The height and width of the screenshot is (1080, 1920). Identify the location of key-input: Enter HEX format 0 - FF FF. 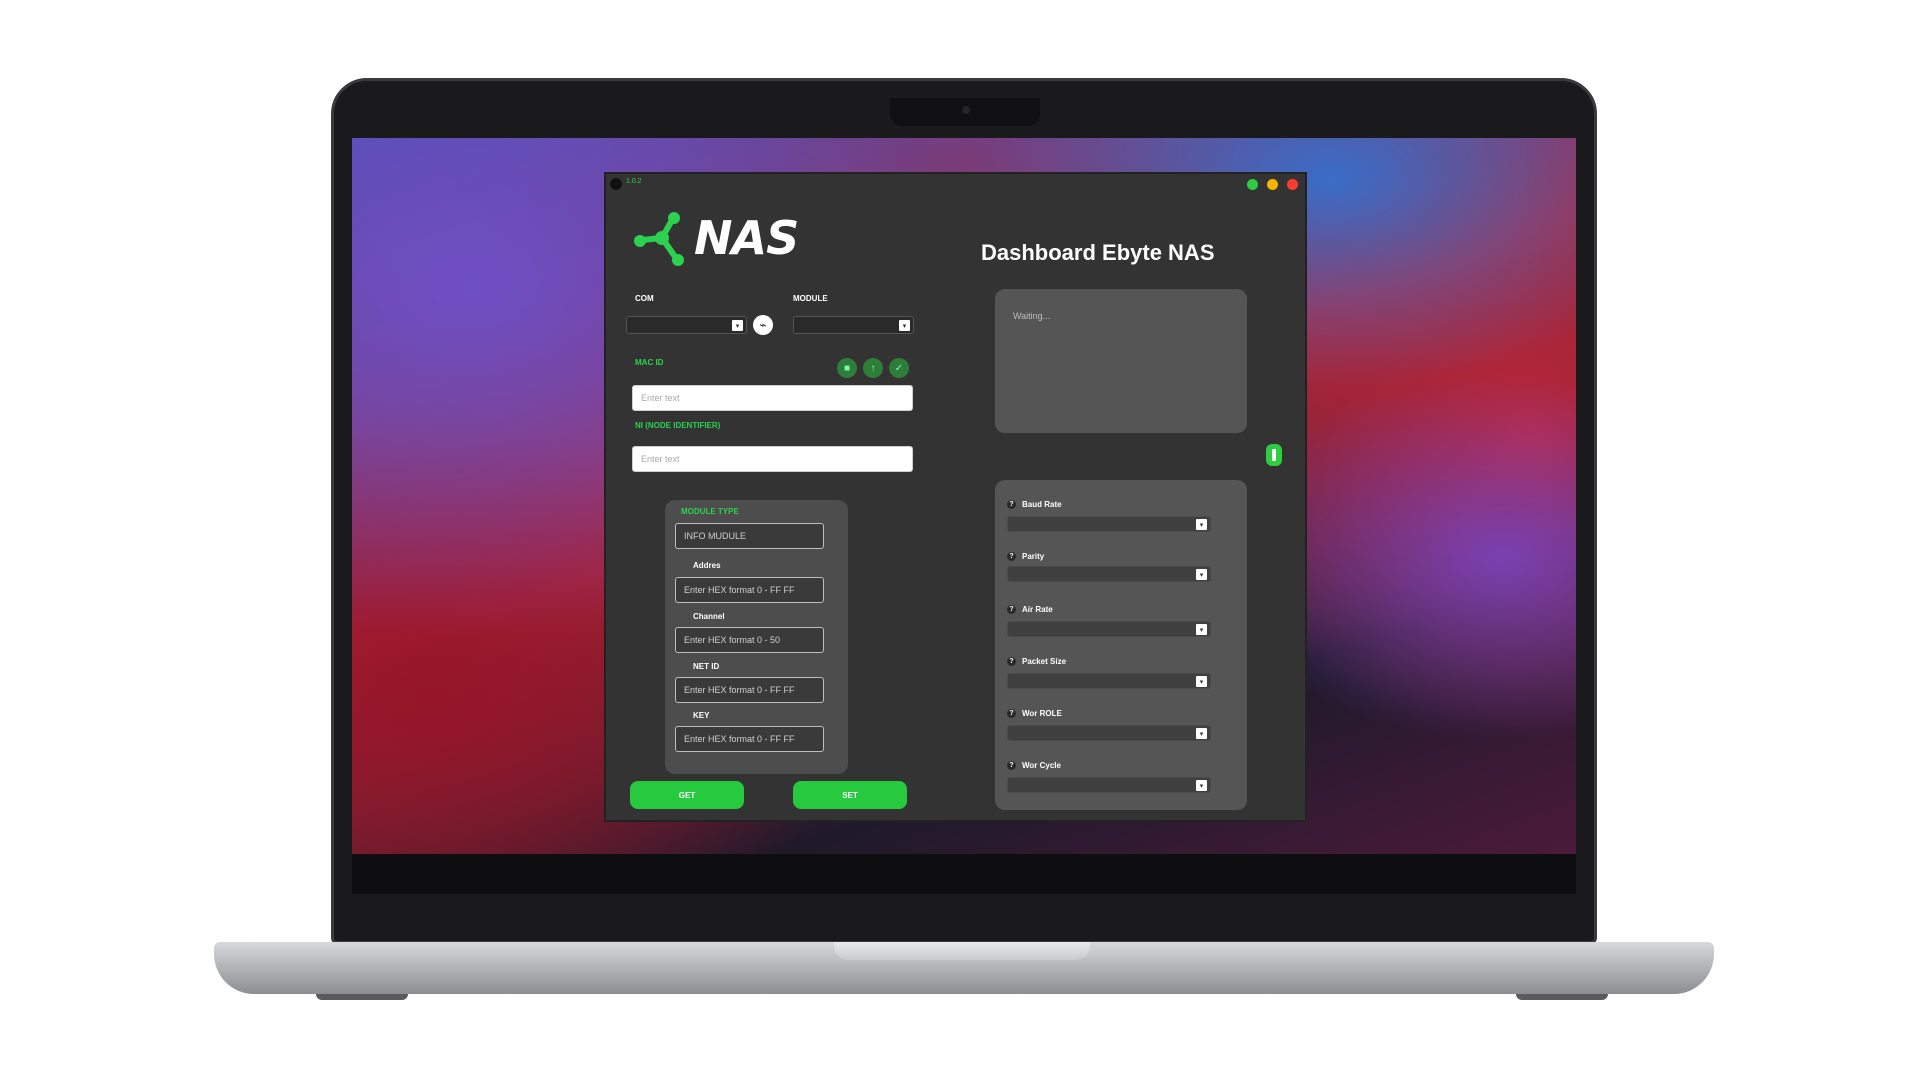
(749, 739).